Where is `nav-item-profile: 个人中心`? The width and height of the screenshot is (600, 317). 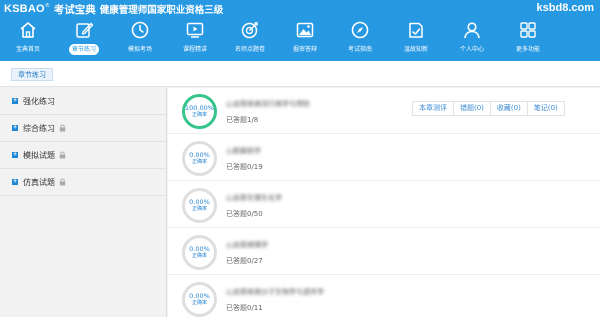
nav-item-profile: 个人中心 is located at coordinates (472, 39).